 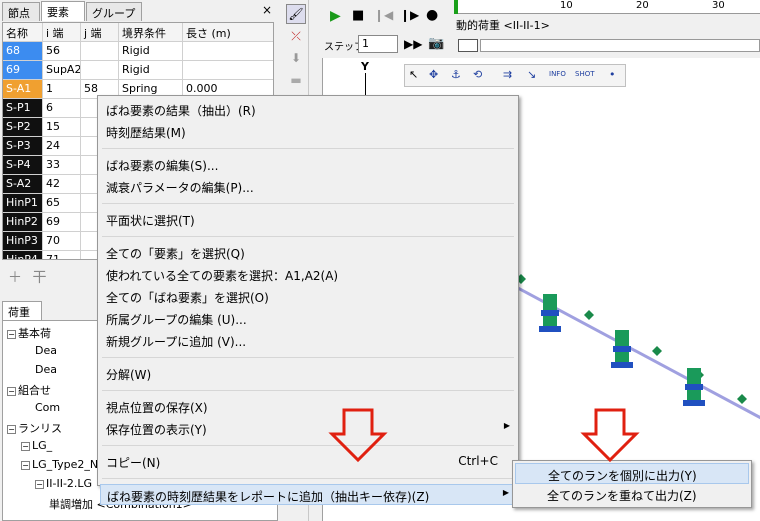 What do you see at coordinates (133, 463) in the screenshot?
I see `menu-item-label: コピー(N)` at bounding box center [133, 463].